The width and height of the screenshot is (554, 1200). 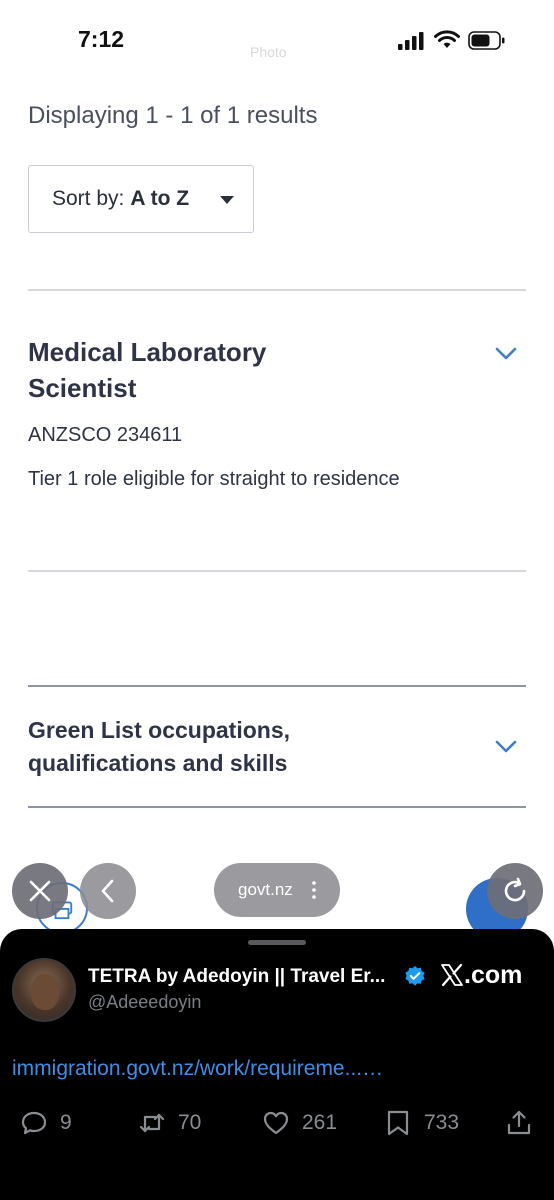 I want to click on close-button, so click(x=40, y=891).